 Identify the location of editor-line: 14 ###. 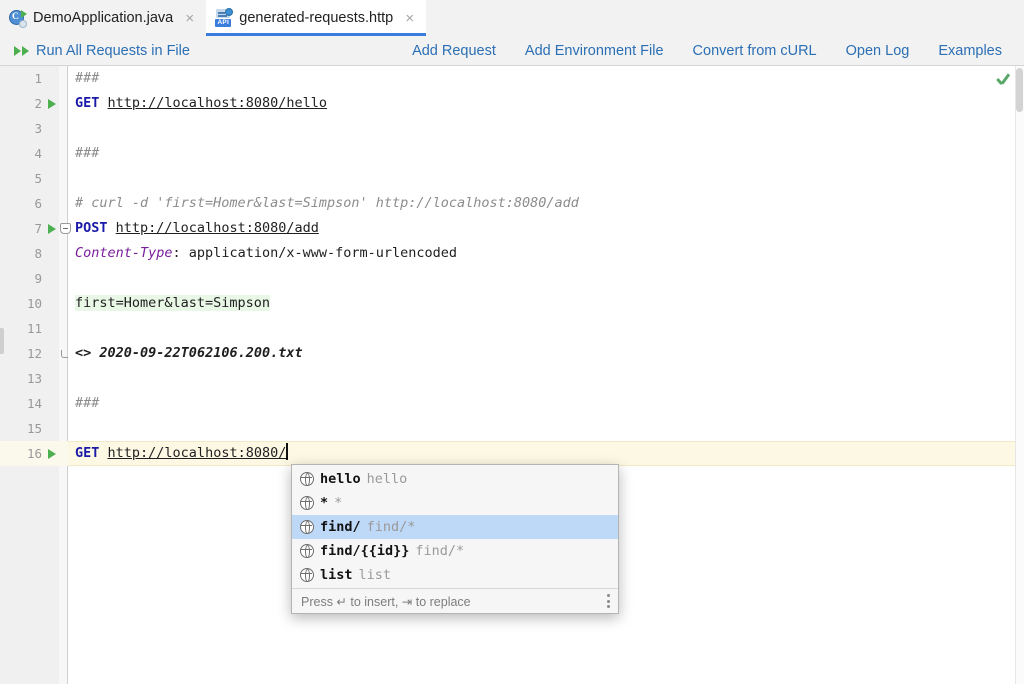
(512, 403).